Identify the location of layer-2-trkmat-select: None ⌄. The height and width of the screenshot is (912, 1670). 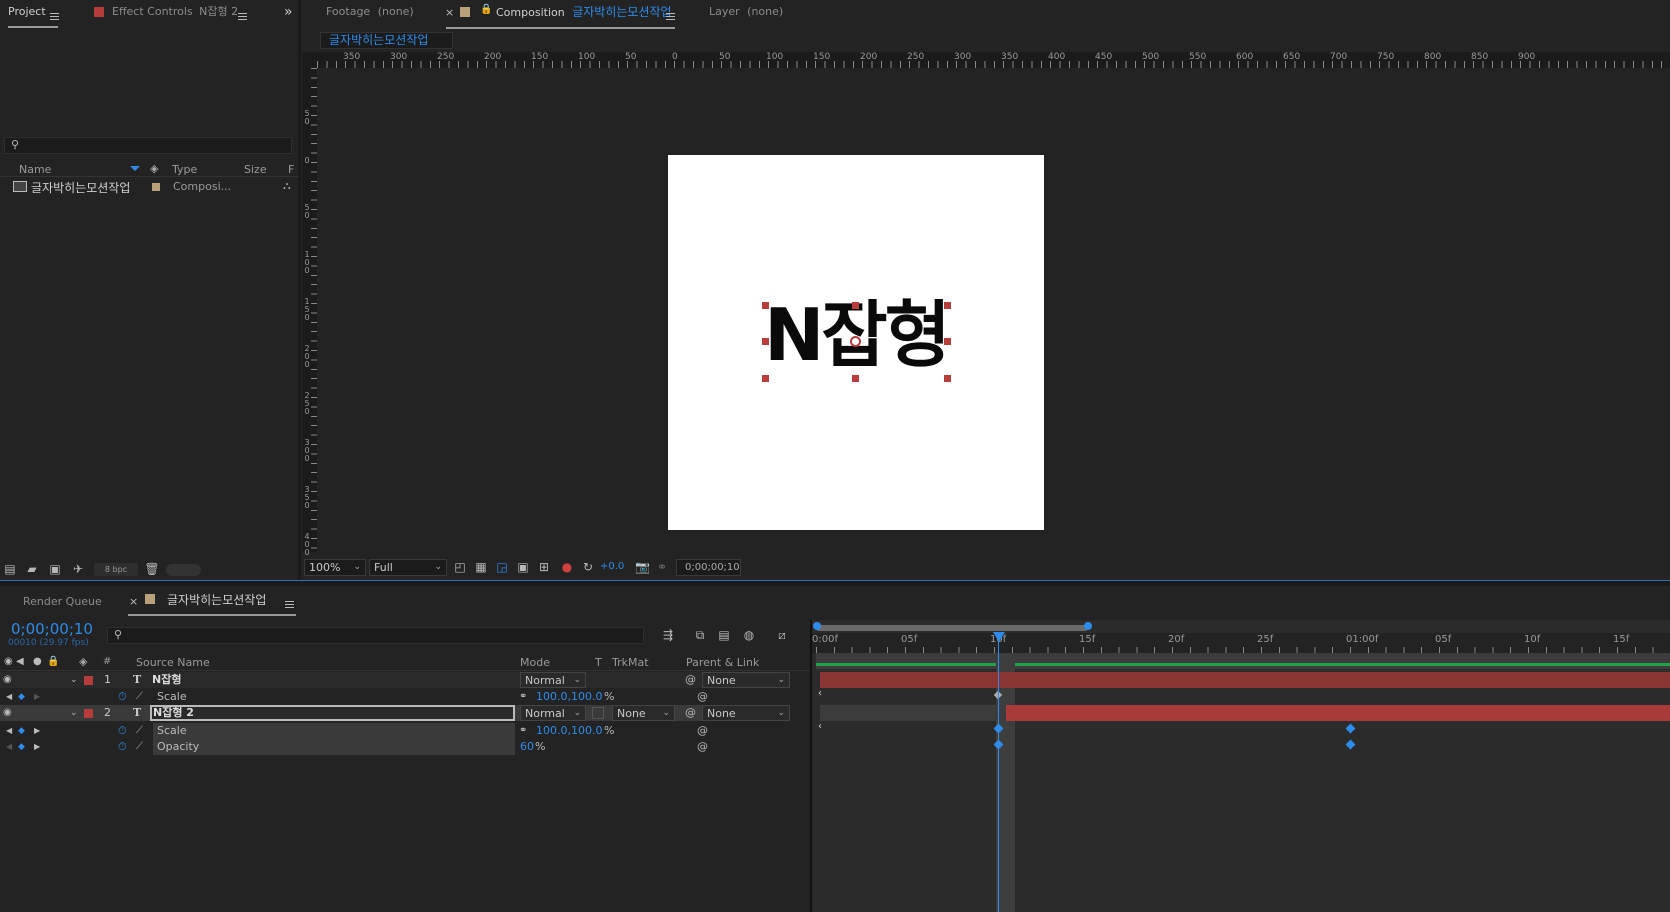
(643, 713).